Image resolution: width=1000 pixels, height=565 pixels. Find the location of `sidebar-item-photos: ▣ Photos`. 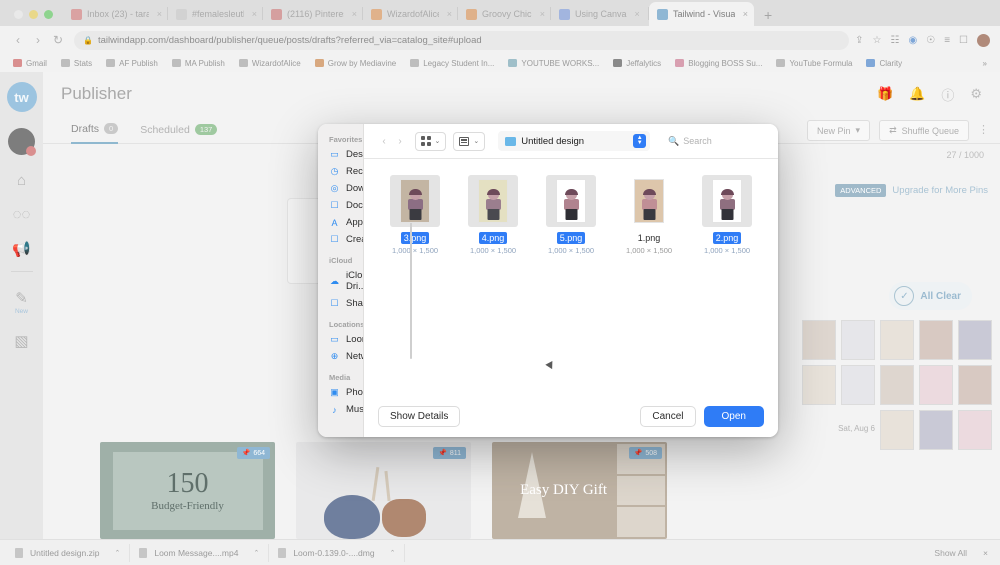

sidebar-item-photos: ▣ Photos is located at coordinates (340, 392).